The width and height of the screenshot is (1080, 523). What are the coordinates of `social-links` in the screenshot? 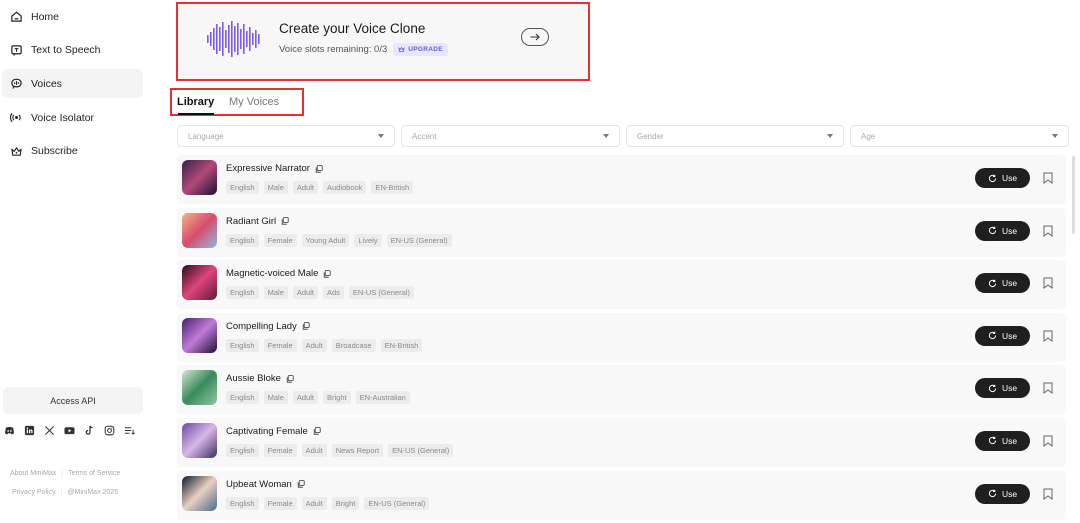 It's located at (69, 430).